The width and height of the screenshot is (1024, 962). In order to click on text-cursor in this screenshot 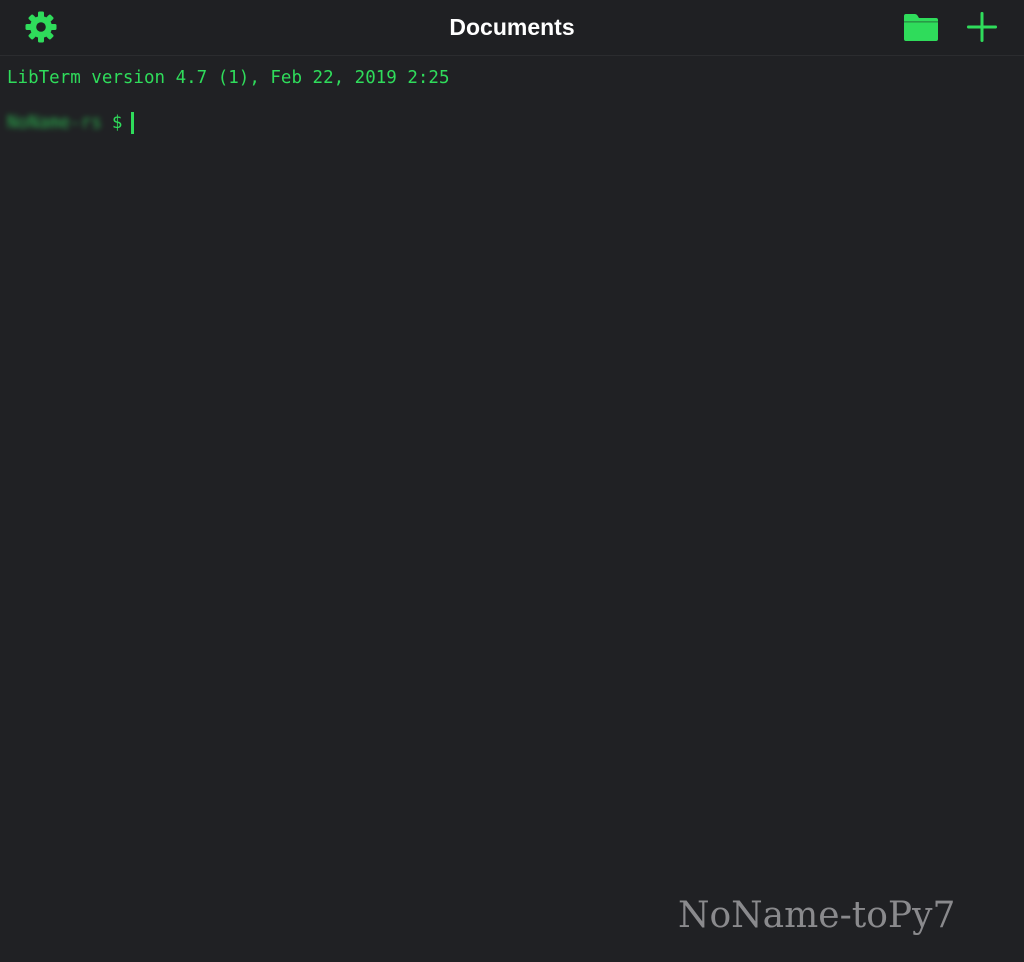, I will do `click(133, 123)`.